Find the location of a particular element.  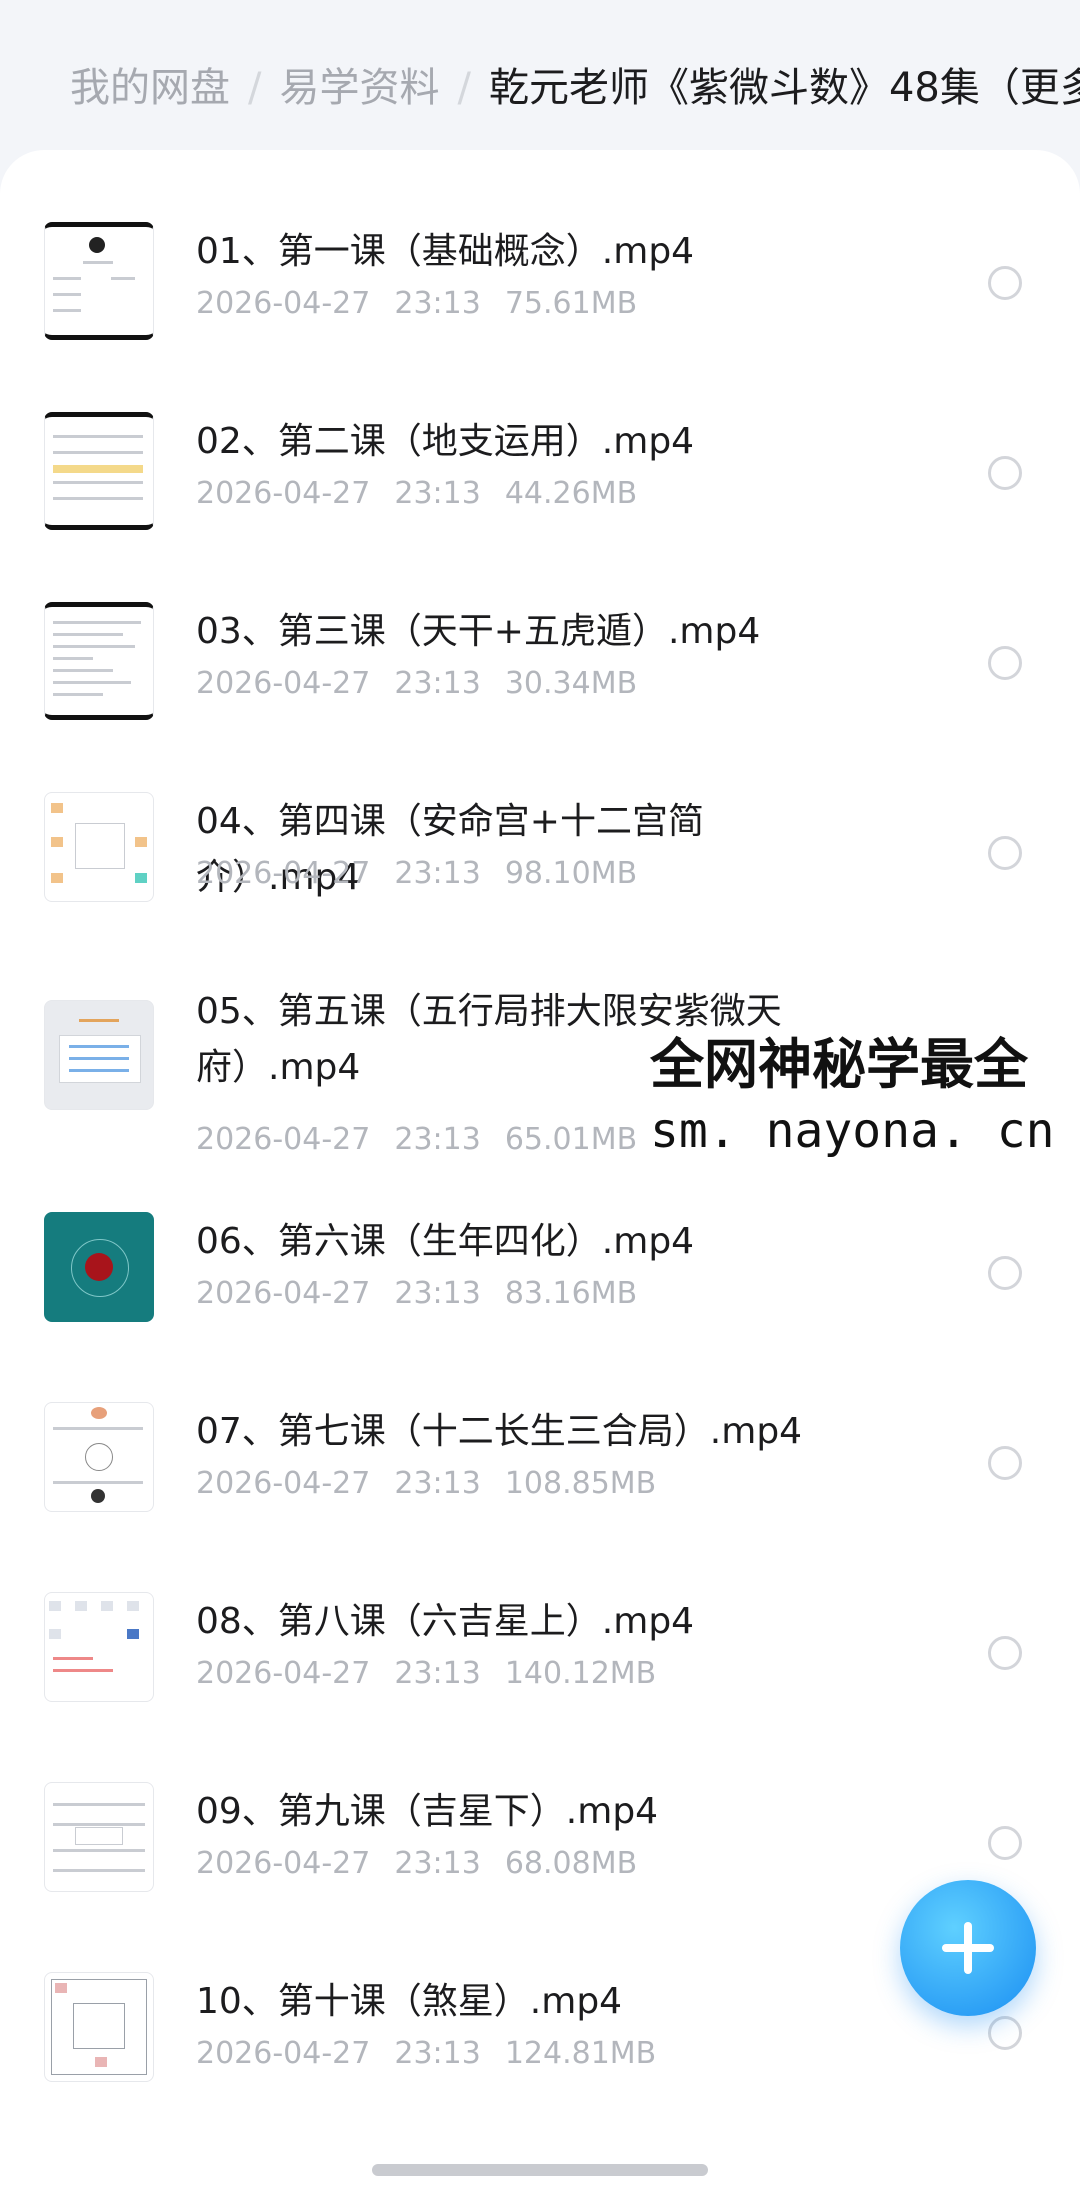

grid-slide-icon is located at coordinates (99, 1647).